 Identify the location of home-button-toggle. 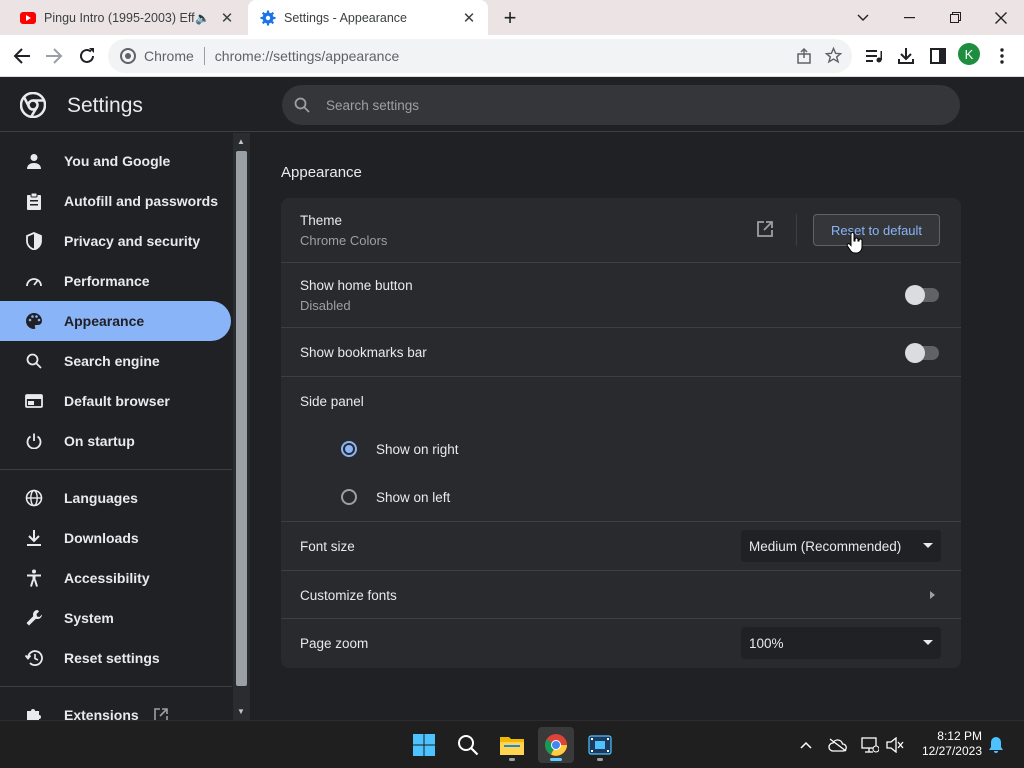
(922, 295).